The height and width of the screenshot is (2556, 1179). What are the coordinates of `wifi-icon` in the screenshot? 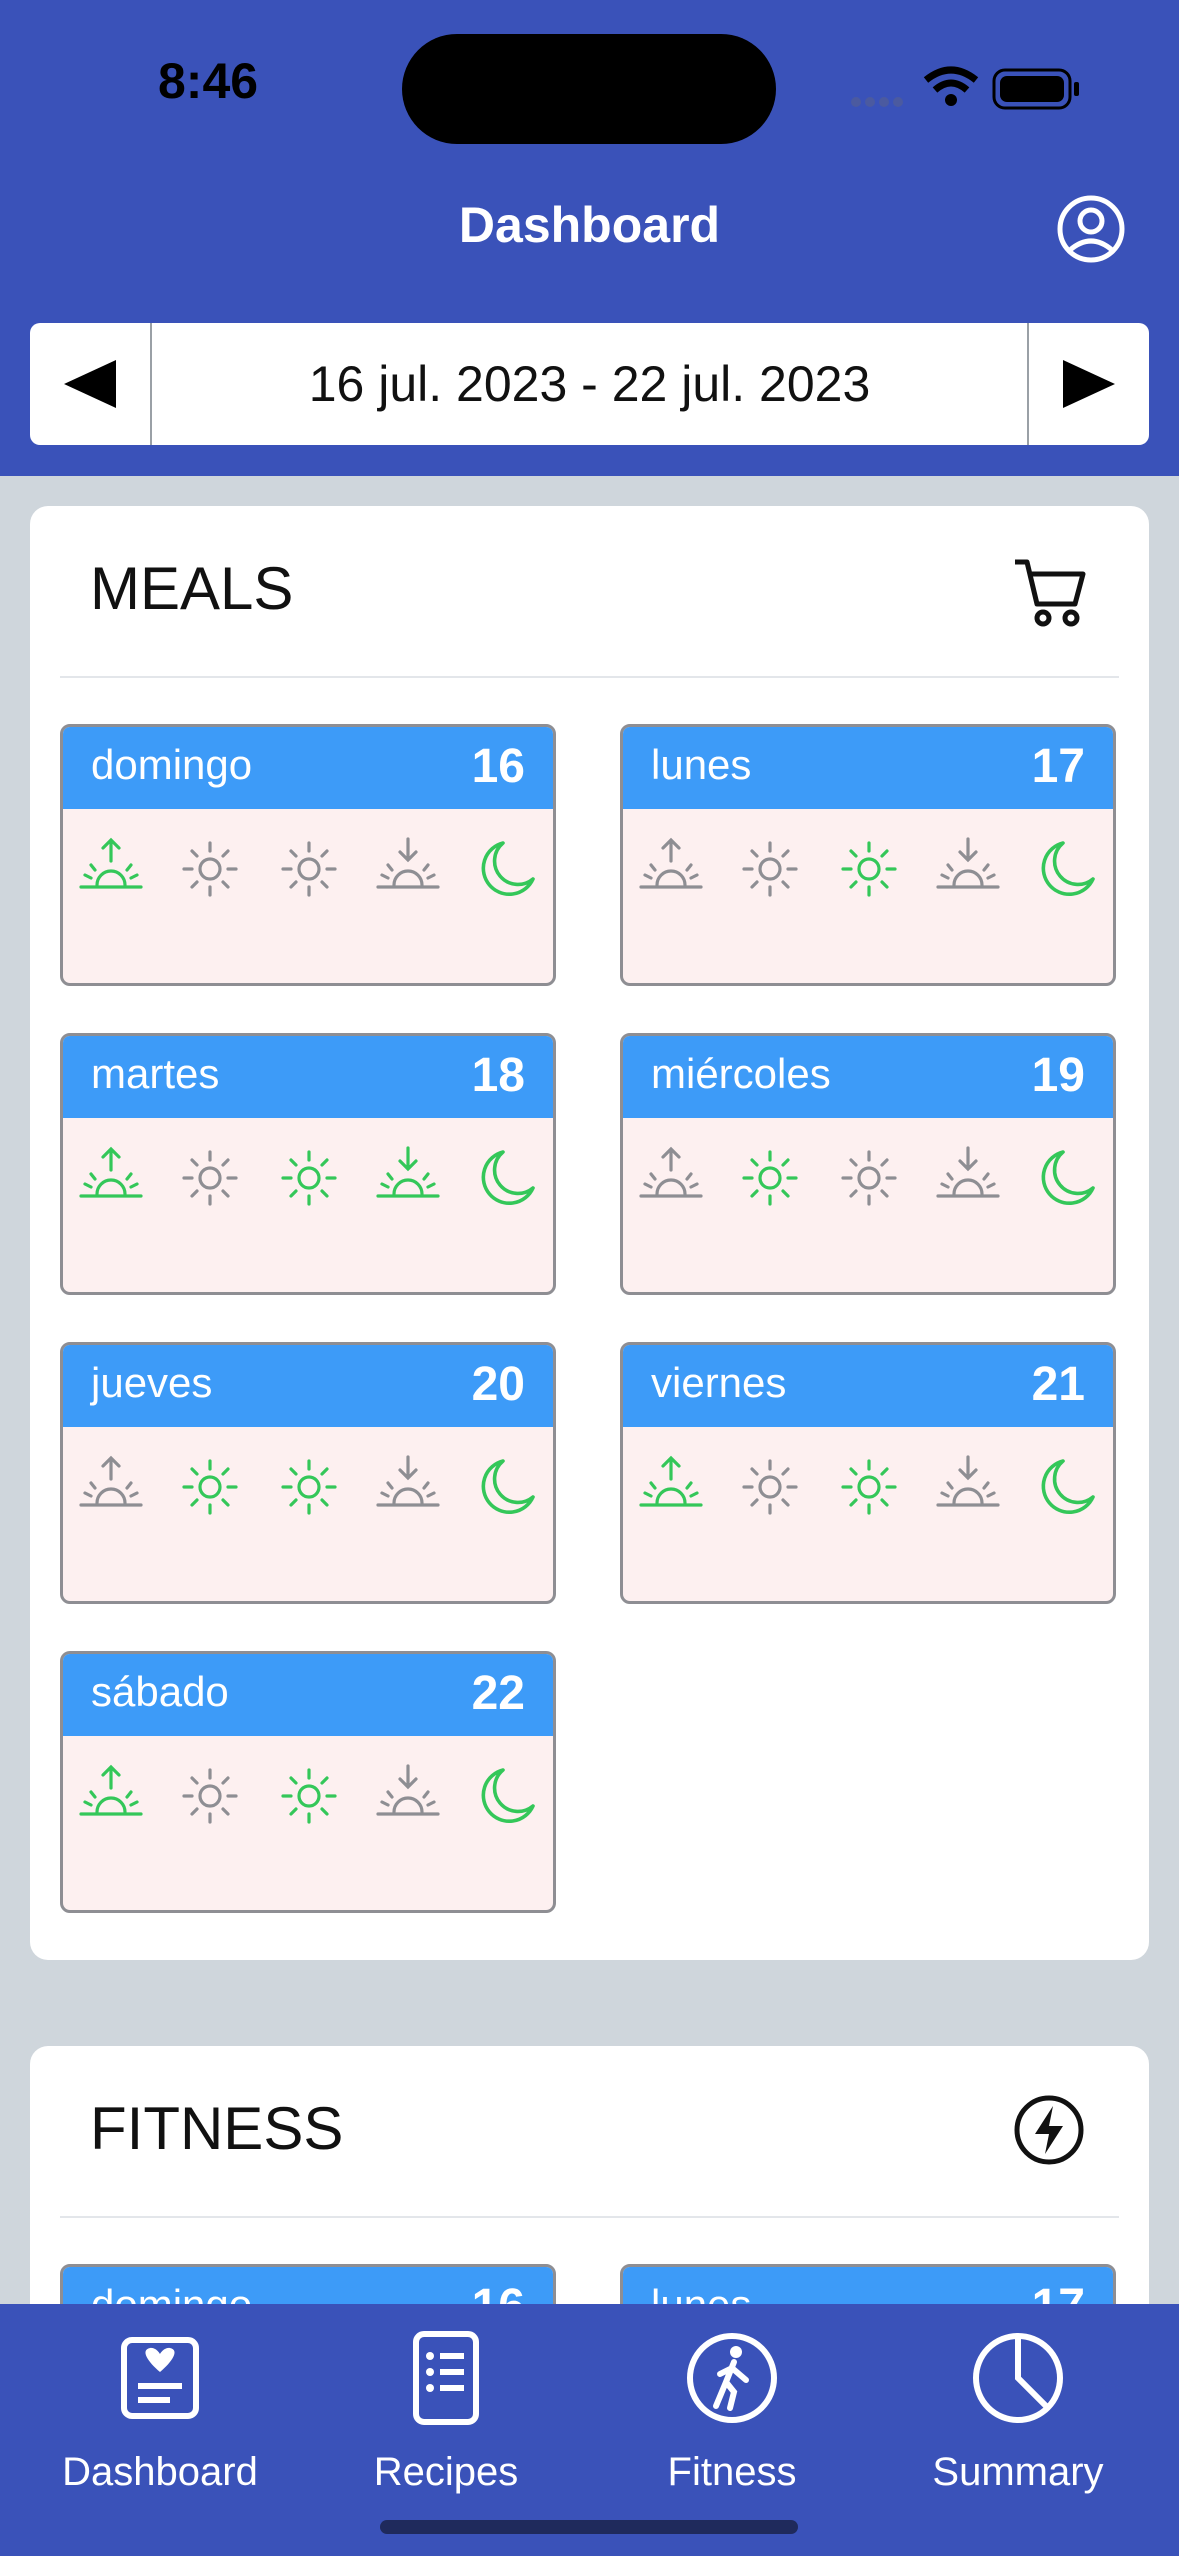 It's located at (951, 86).